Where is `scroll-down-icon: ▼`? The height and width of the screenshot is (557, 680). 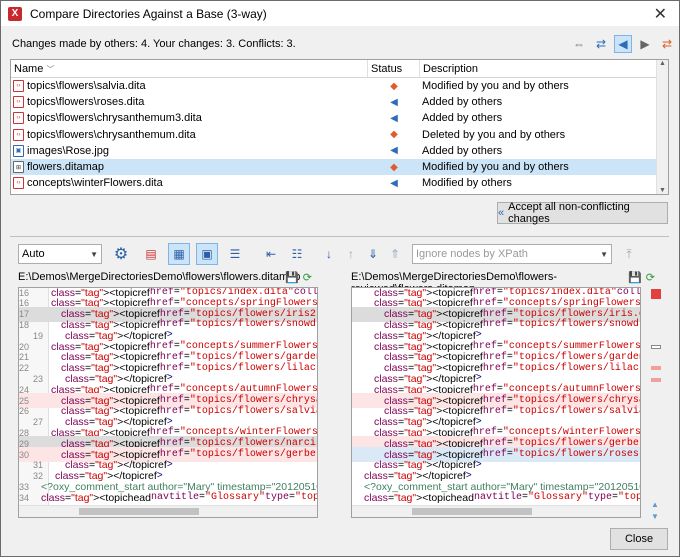 scroll-down-icon: ▼ is located at coordinates (662, 190).